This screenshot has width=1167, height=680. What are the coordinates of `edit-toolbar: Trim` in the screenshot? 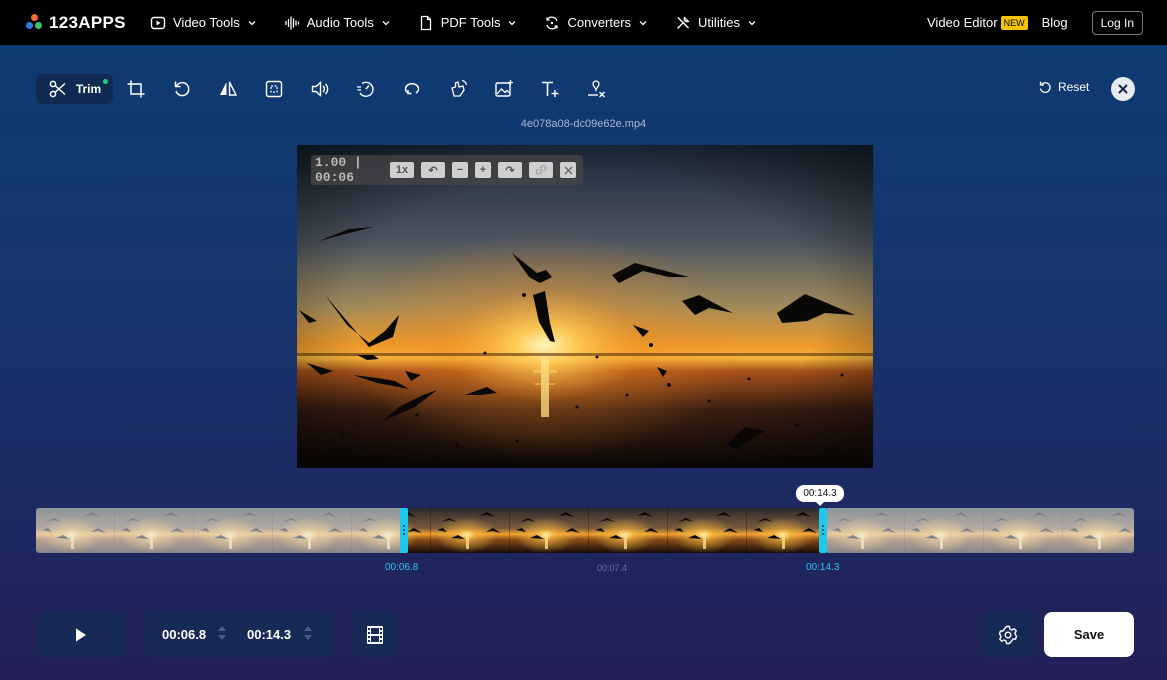 It's located at (327, 89).